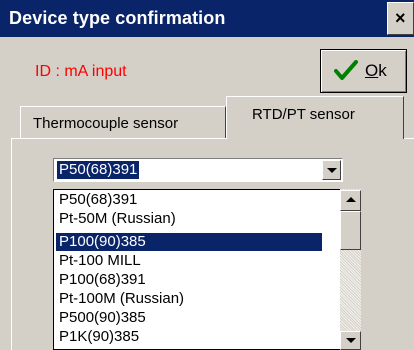  I want to click on dropdown-button, so click(331, 170).